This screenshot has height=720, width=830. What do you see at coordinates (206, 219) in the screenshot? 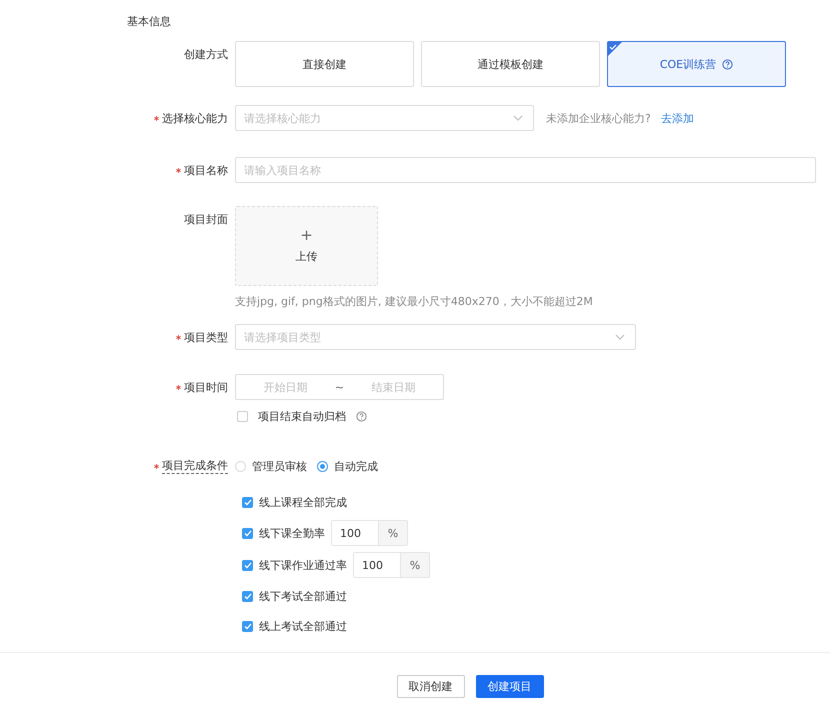
I see `field-label: 项目封面` at bounding box center [206, 219].